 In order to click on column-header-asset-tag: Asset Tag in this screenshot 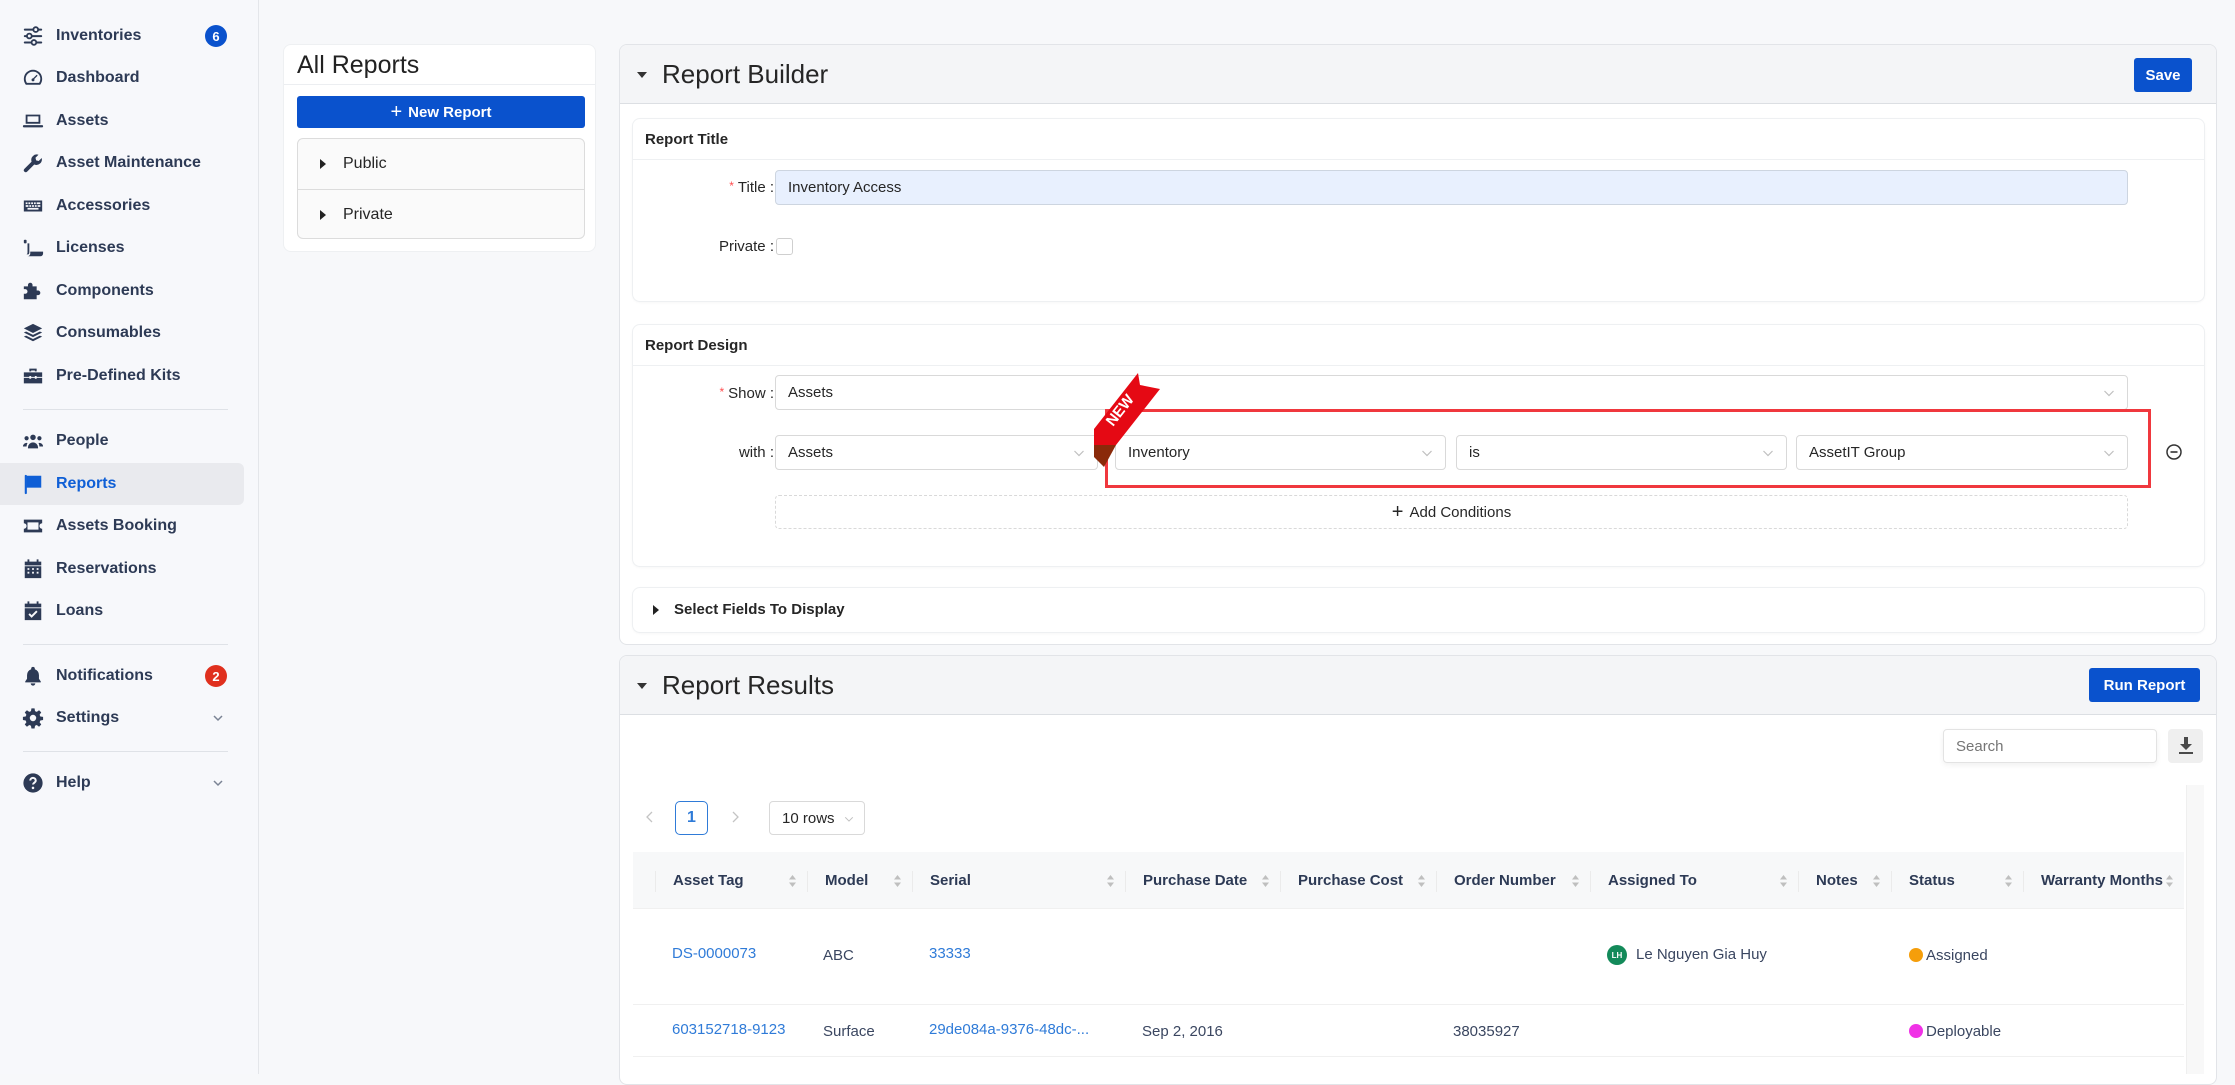, I will do `click(731, 880)`.